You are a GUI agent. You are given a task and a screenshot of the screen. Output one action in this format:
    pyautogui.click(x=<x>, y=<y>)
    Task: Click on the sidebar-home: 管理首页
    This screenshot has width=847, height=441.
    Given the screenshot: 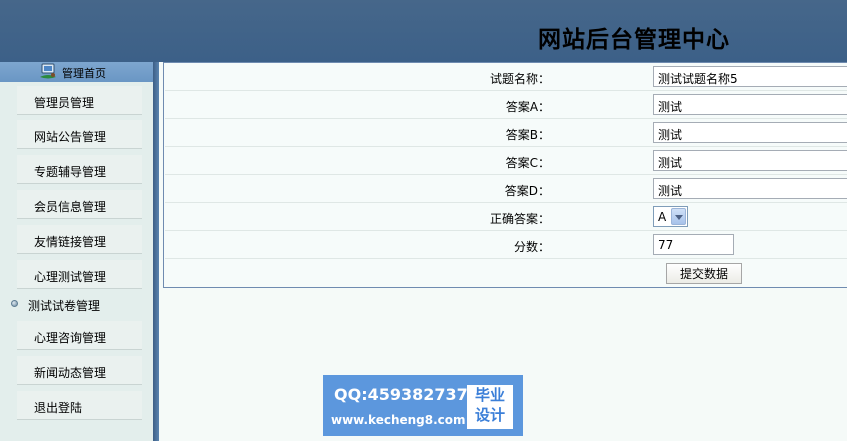 What is the action you would take?
    pyautogui.click(x=76, y=72)
    